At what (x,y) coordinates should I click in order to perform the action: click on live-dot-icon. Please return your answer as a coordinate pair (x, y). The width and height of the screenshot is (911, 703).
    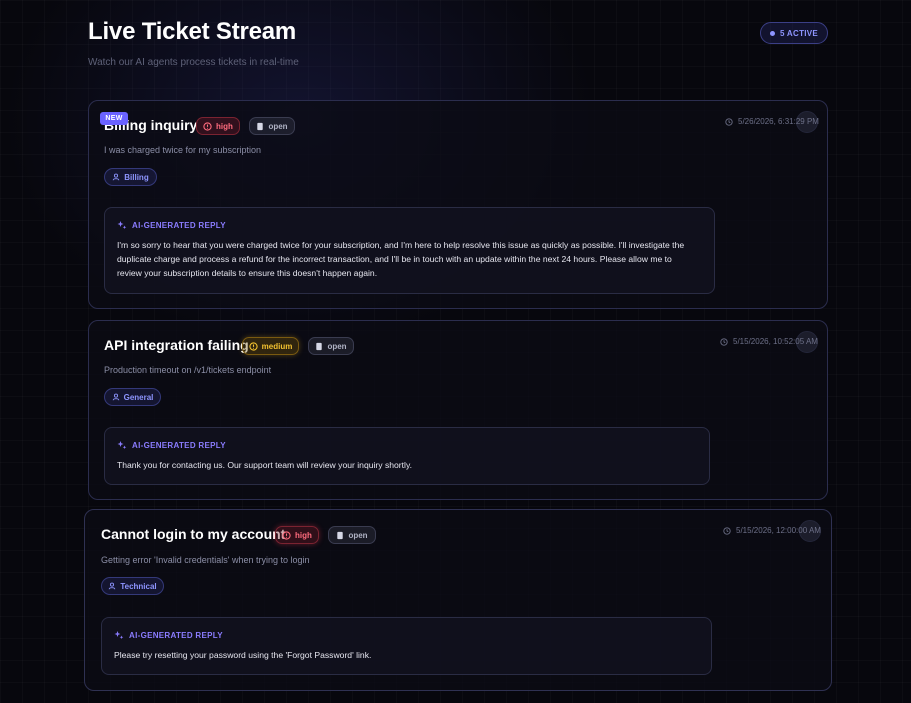
    Looking at the image, I should click on (772, 33).